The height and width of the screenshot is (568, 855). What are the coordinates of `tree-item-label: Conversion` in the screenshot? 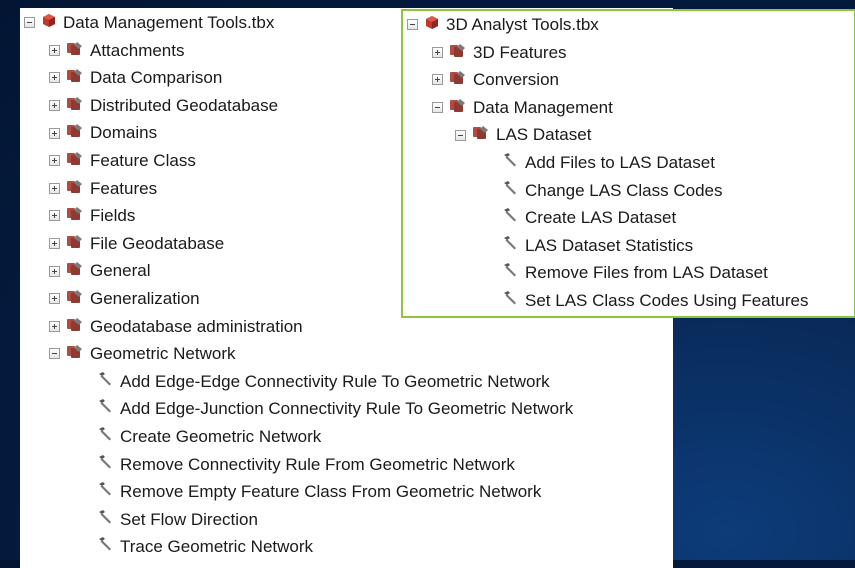 It's located at (516, 80).